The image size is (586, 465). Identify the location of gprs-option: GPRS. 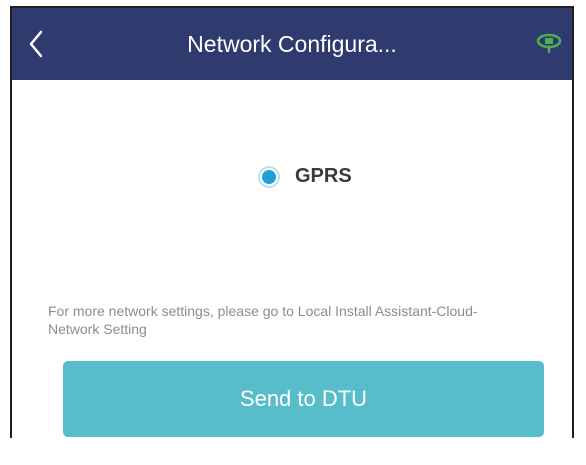
(305, 176).